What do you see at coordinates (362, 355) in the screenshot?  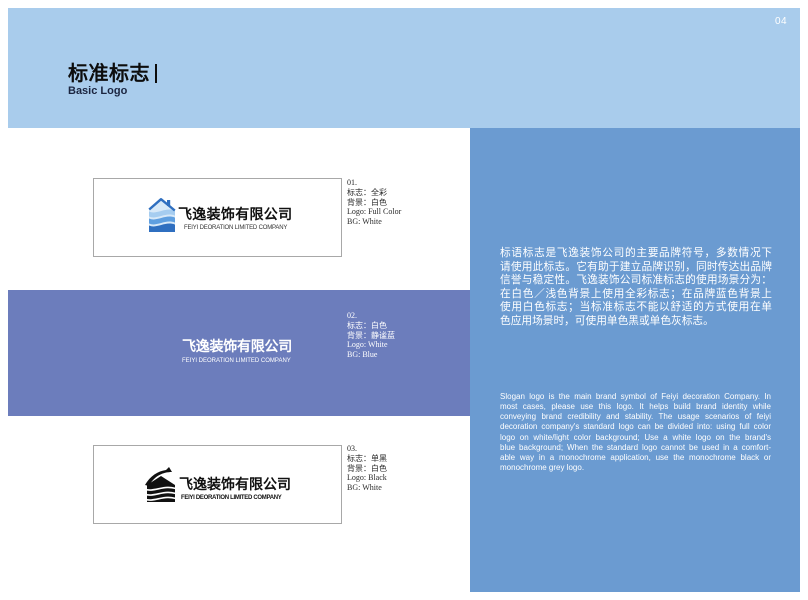 I see `caption-bg-en: BG: Blue` at bounding box center [362, 355].